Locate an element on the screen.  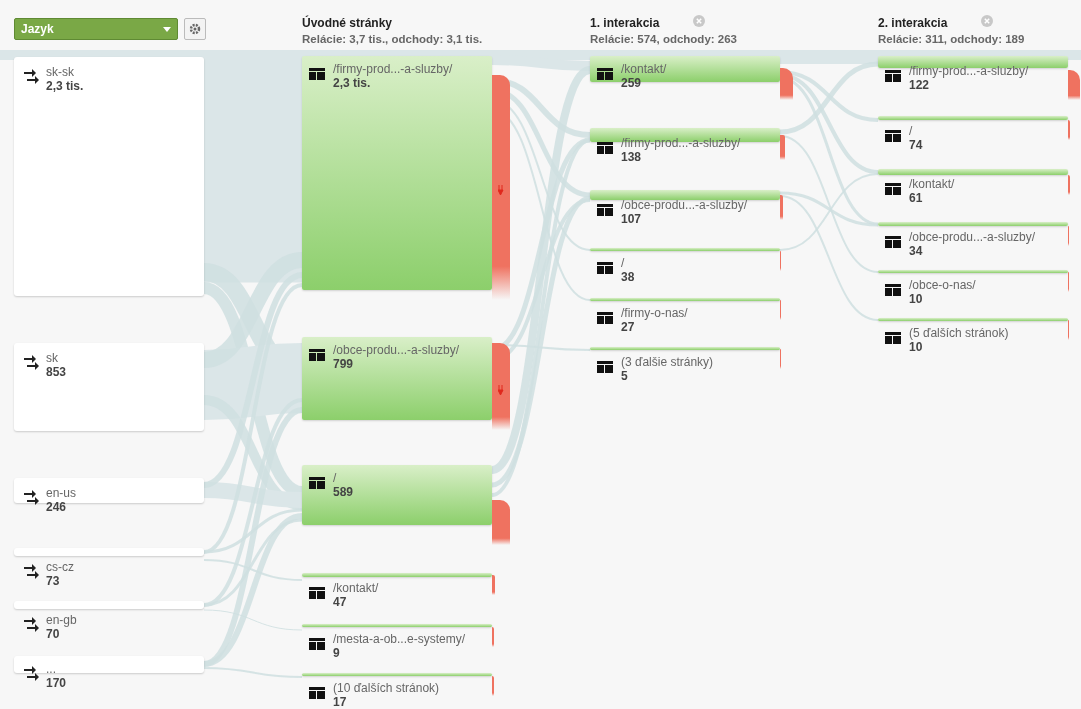
node-label: /firmy-o-nas/ is located at coordinates (654, 313).